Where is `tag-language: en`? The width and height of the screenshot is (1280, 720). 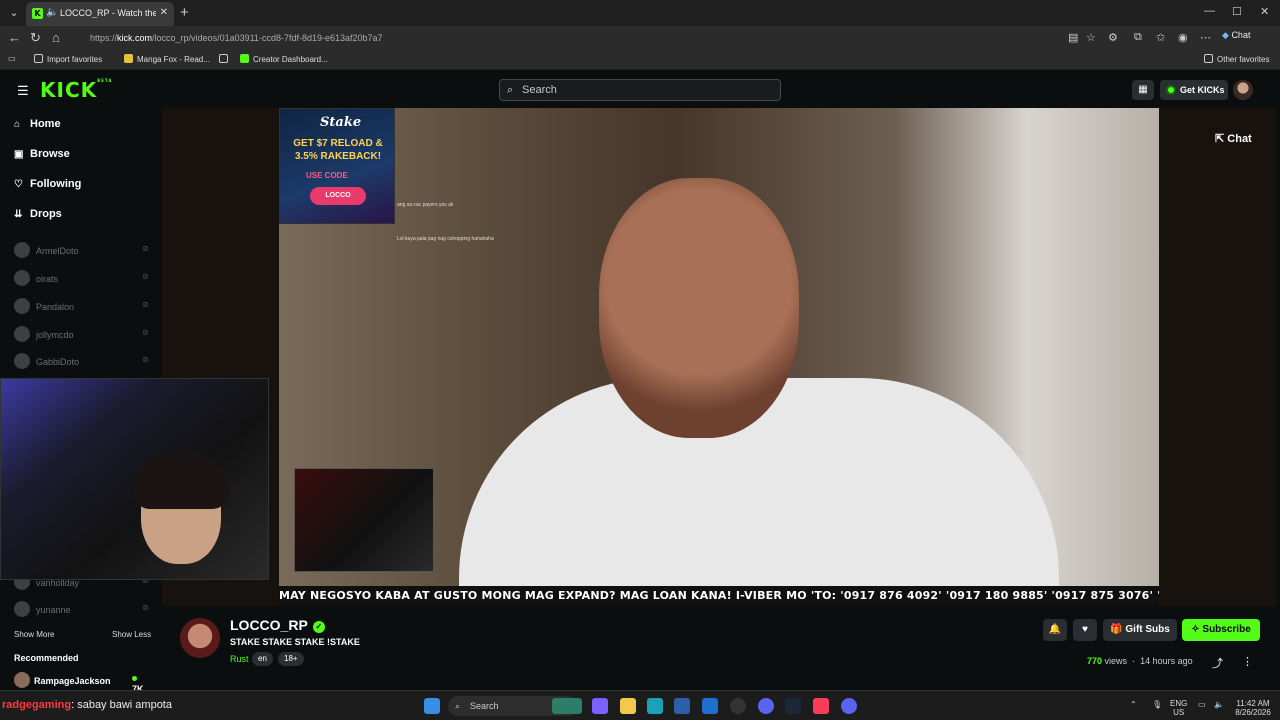 tag-language: en is located at coordinates (262, 659).